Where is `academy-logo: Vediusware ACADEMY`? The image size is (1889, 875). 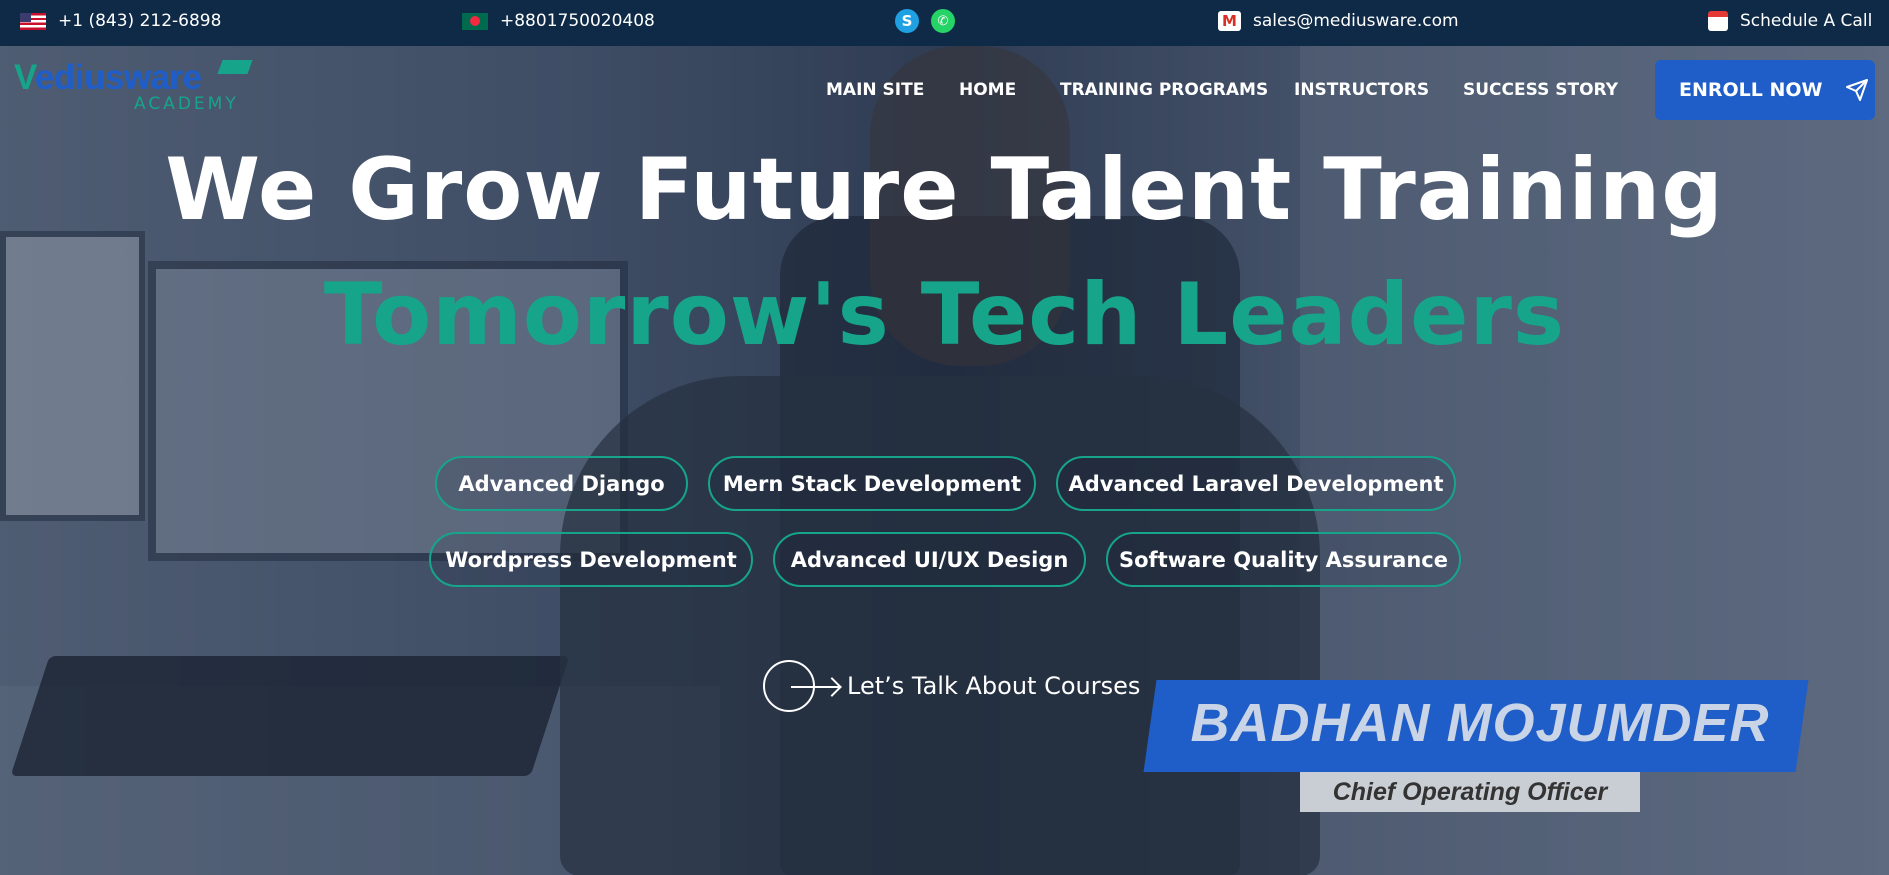 academy-logo: Vediusware ACADEMY is located at coordinates (126, 86).